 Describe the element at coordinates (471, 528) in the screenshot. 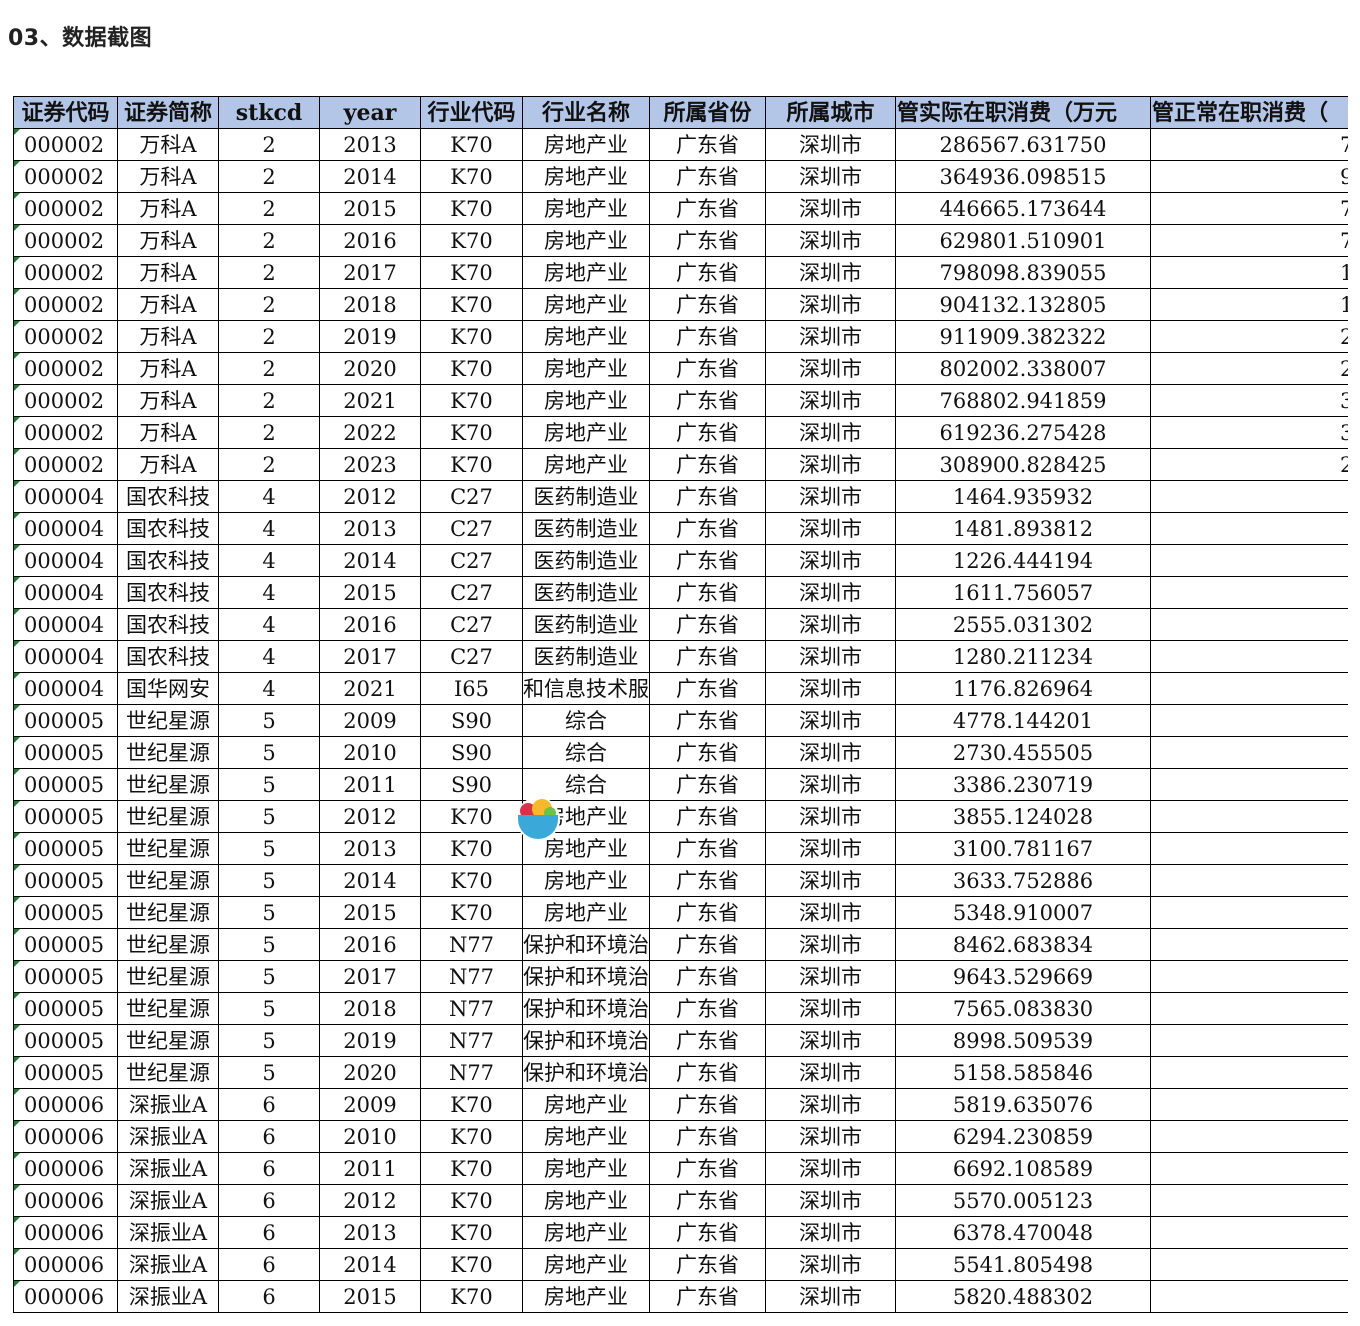

I see `cell-industry-code: C27` at that location.